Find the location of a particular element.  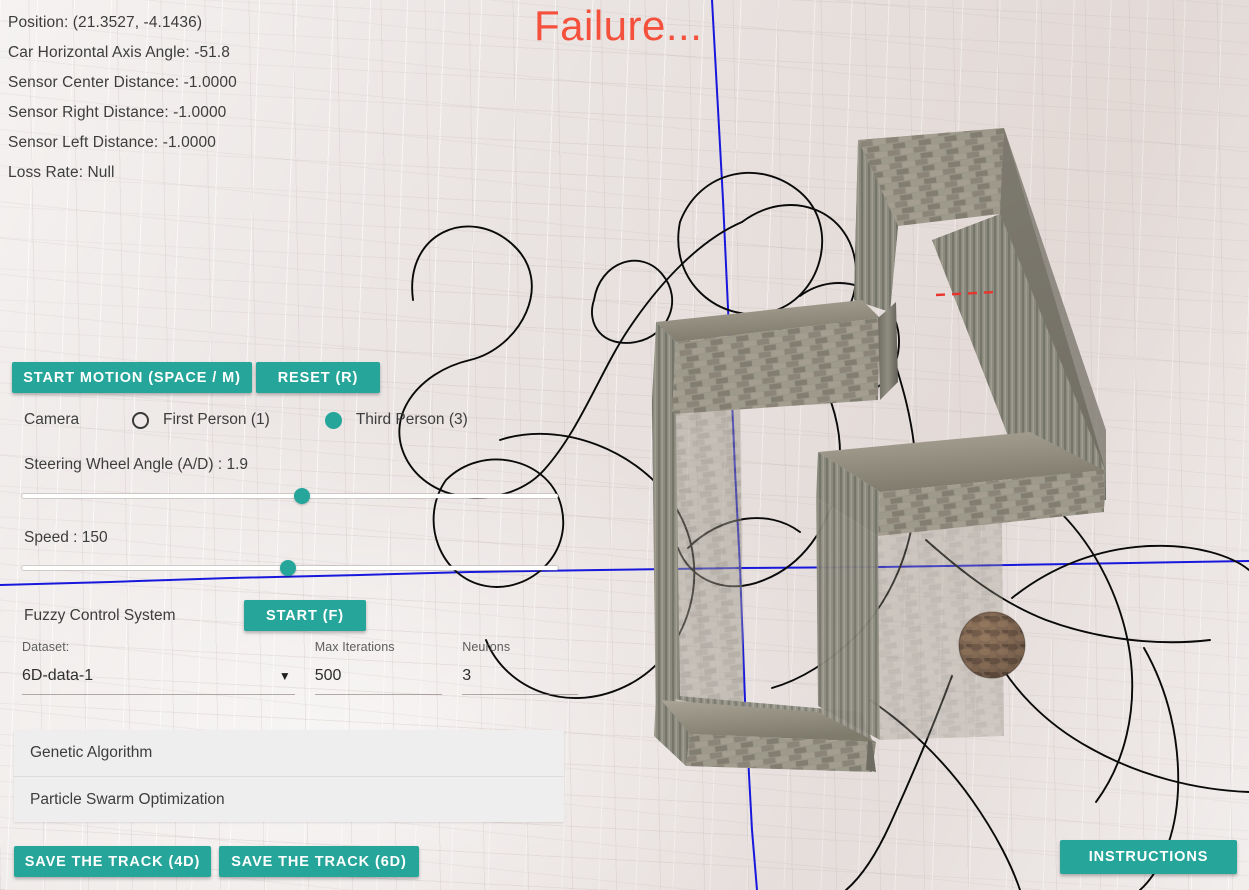

speed-slider is located at coordinates (290, 568).